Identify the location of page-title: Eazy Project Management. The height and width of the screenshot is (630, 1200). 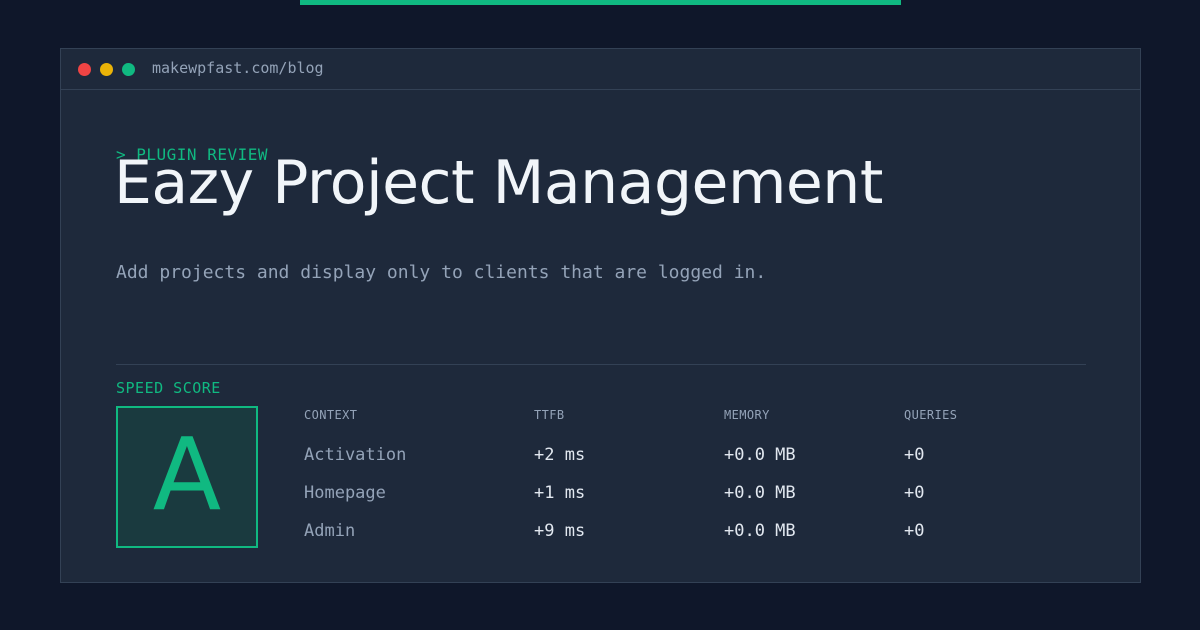
(498, 183).